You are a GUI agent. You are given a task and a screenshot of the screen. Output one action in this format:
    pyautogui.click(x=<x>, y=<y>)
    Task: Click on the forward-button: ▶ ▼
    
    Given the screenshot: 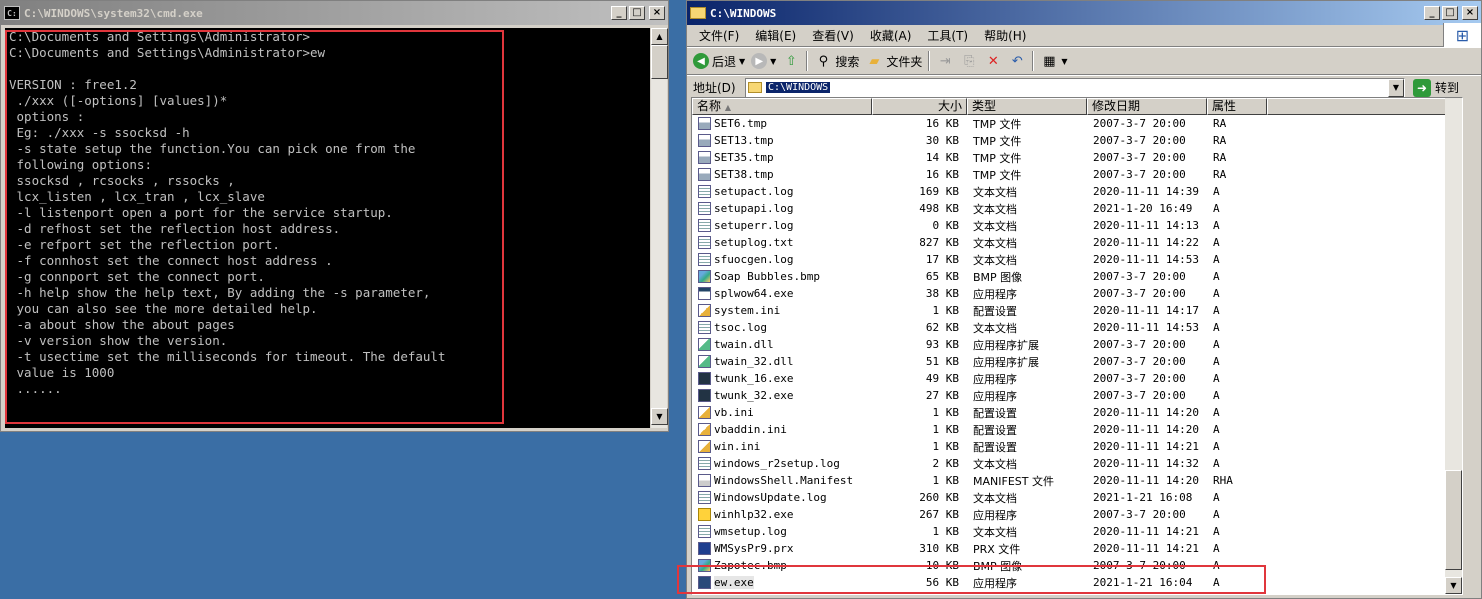 What is the action you would take?
    pyautogui.click(x=763, y=61)
    